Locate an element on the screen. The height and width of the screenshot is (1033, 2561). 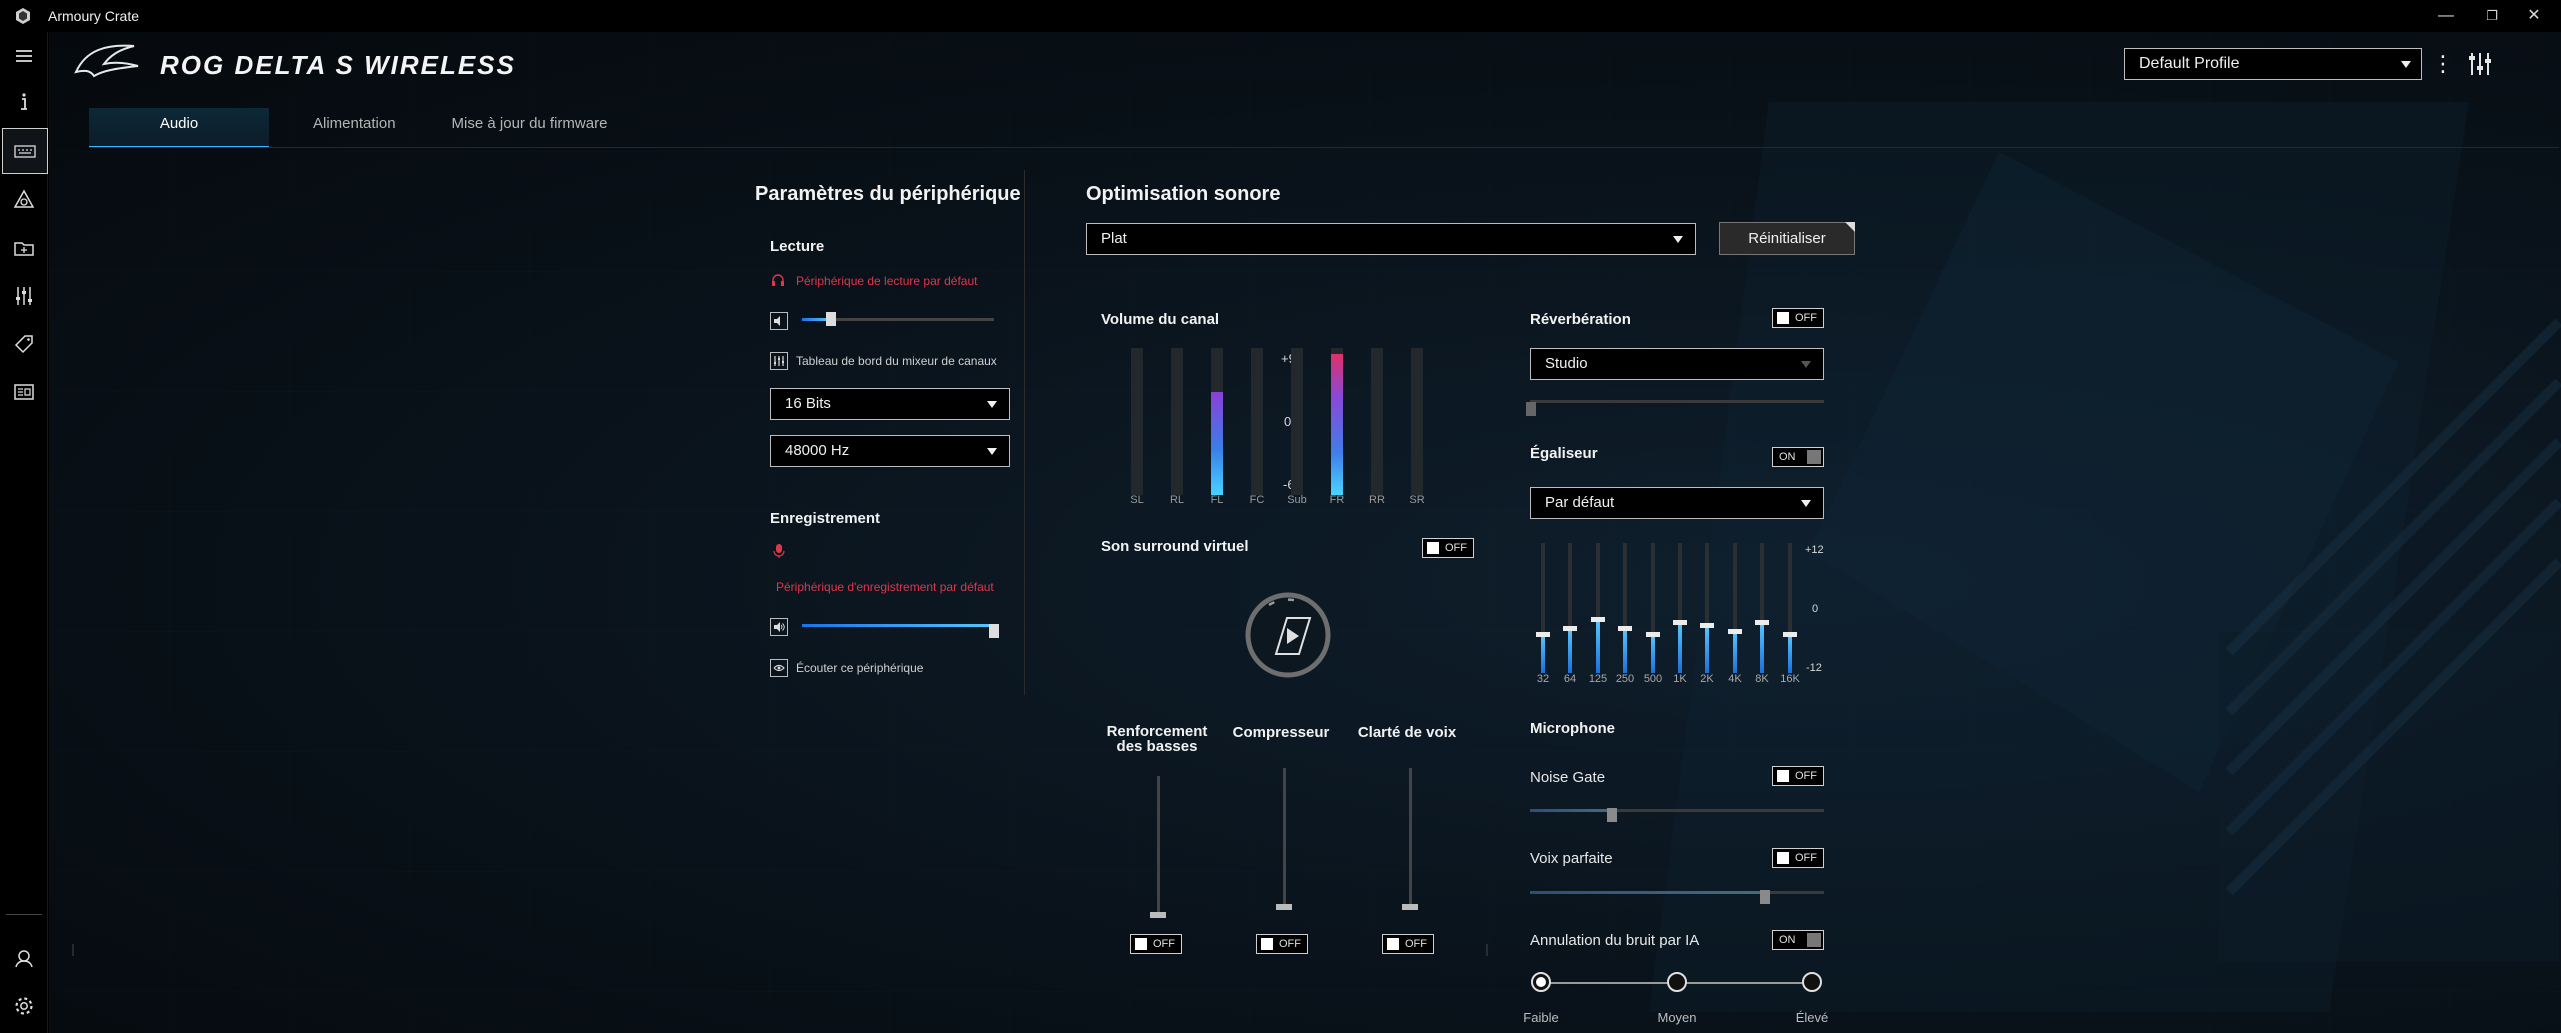
nav-gamevisual is located at coordinates (24, 248).